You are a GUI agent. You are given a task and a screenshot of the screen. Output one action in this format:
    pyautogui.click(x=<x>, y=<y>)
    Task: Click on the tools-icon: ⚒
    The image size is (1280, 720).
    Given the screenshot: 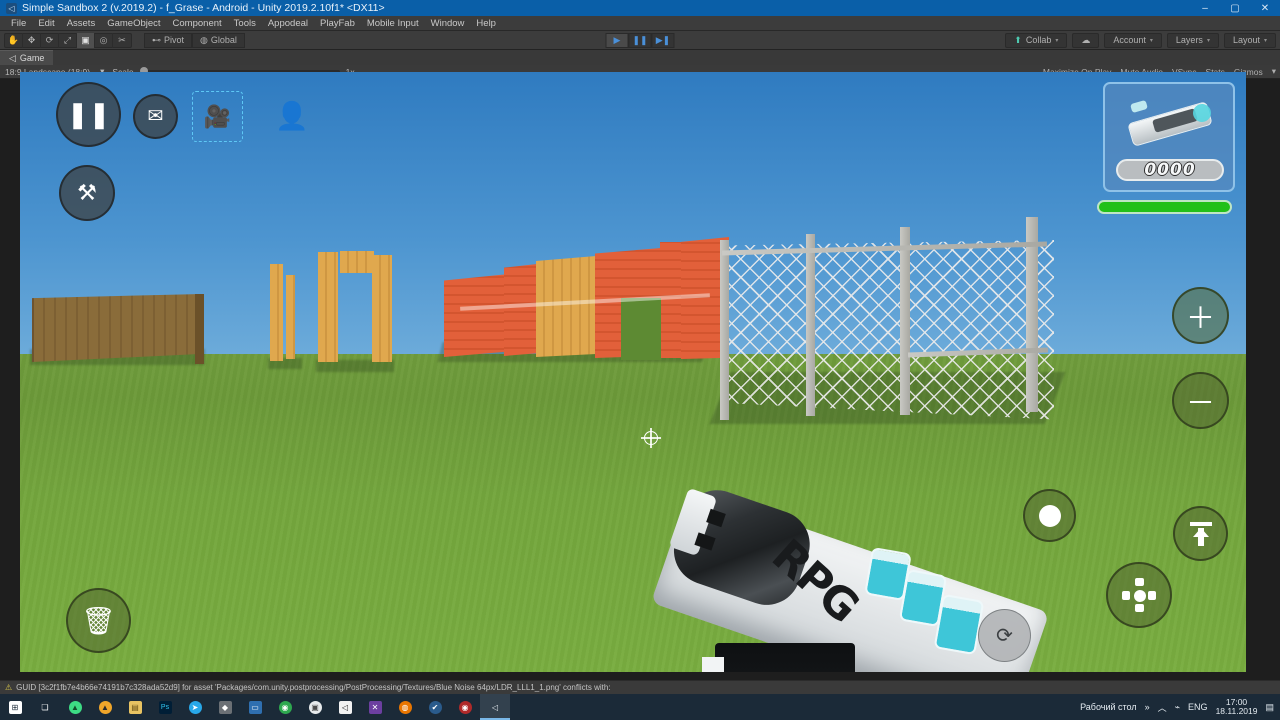 What is the action you would take?
    pyautogui.click(x=87, y=192)
    